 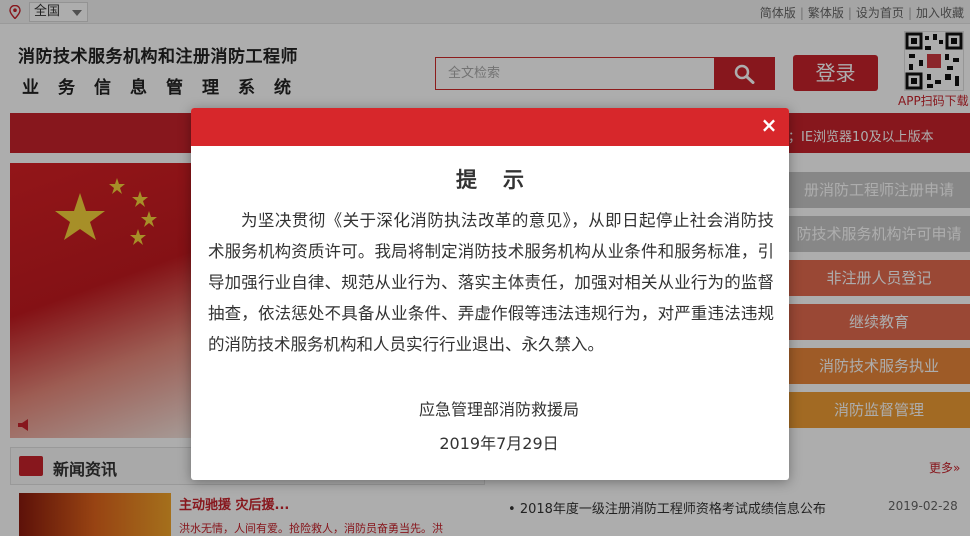 I want to click on dialog-signature-date: 2019年7月29日, so click(x=499, y=443).